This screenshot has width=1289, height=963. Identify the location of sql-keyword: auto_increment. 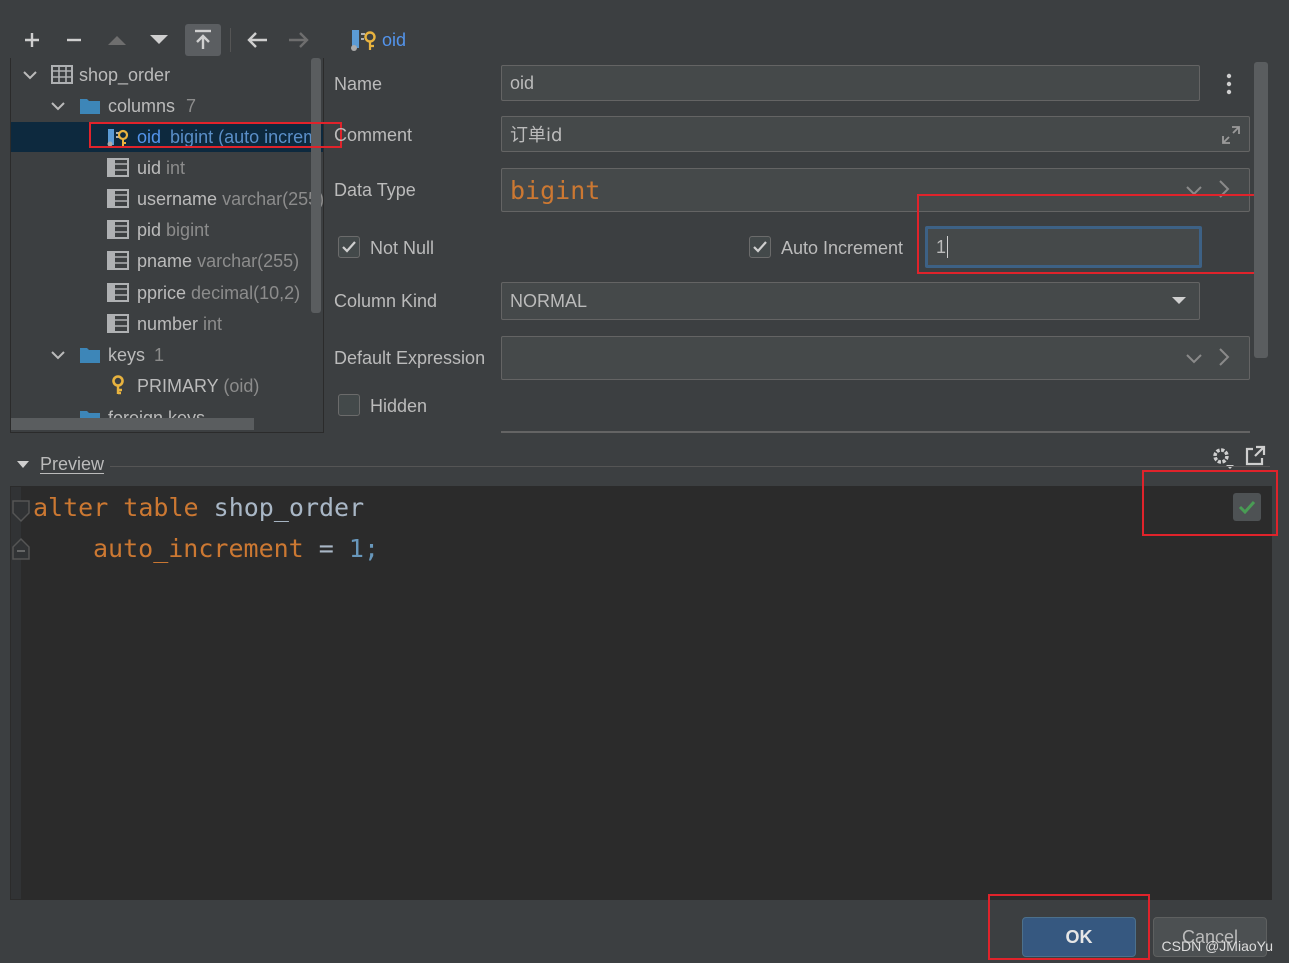
(198, 548).